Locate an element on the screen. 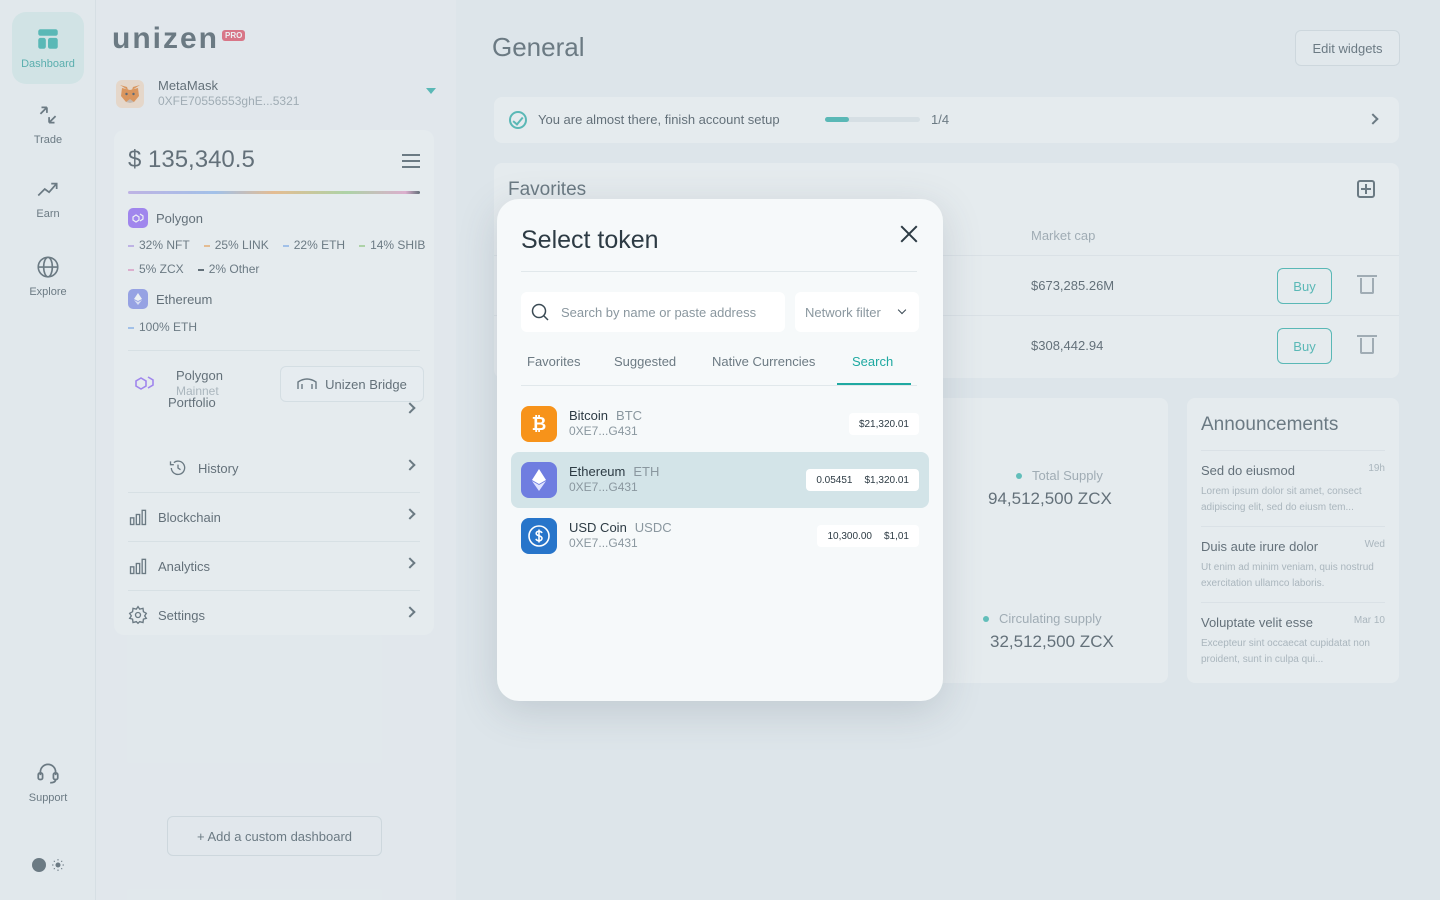 The image size is (1440, 900). tab-search: Search is located at coordinates (872, 370).